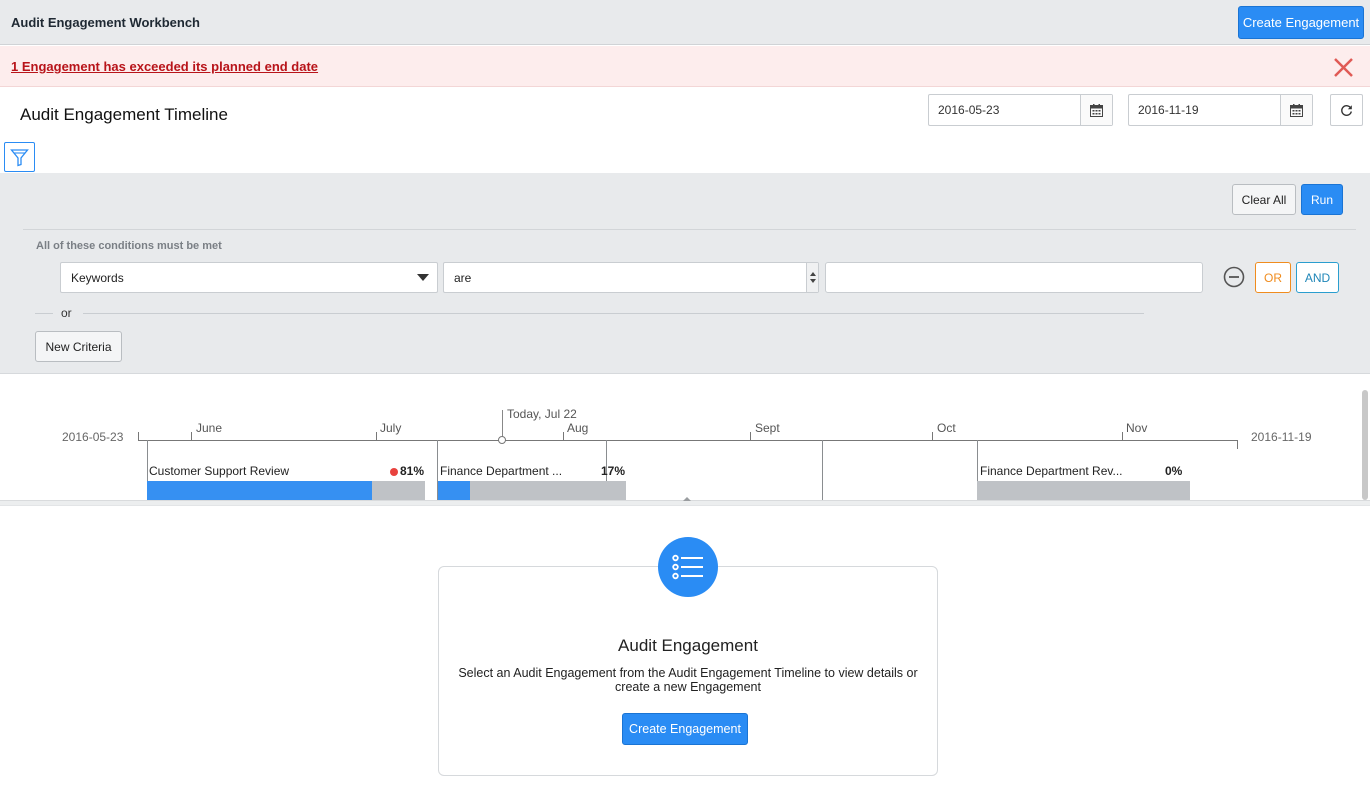  What do you see at coordinates (93, 437) in the screenshot?
I see `timeline-start-label: 2016-05-23` at bounding box center [93, 437].